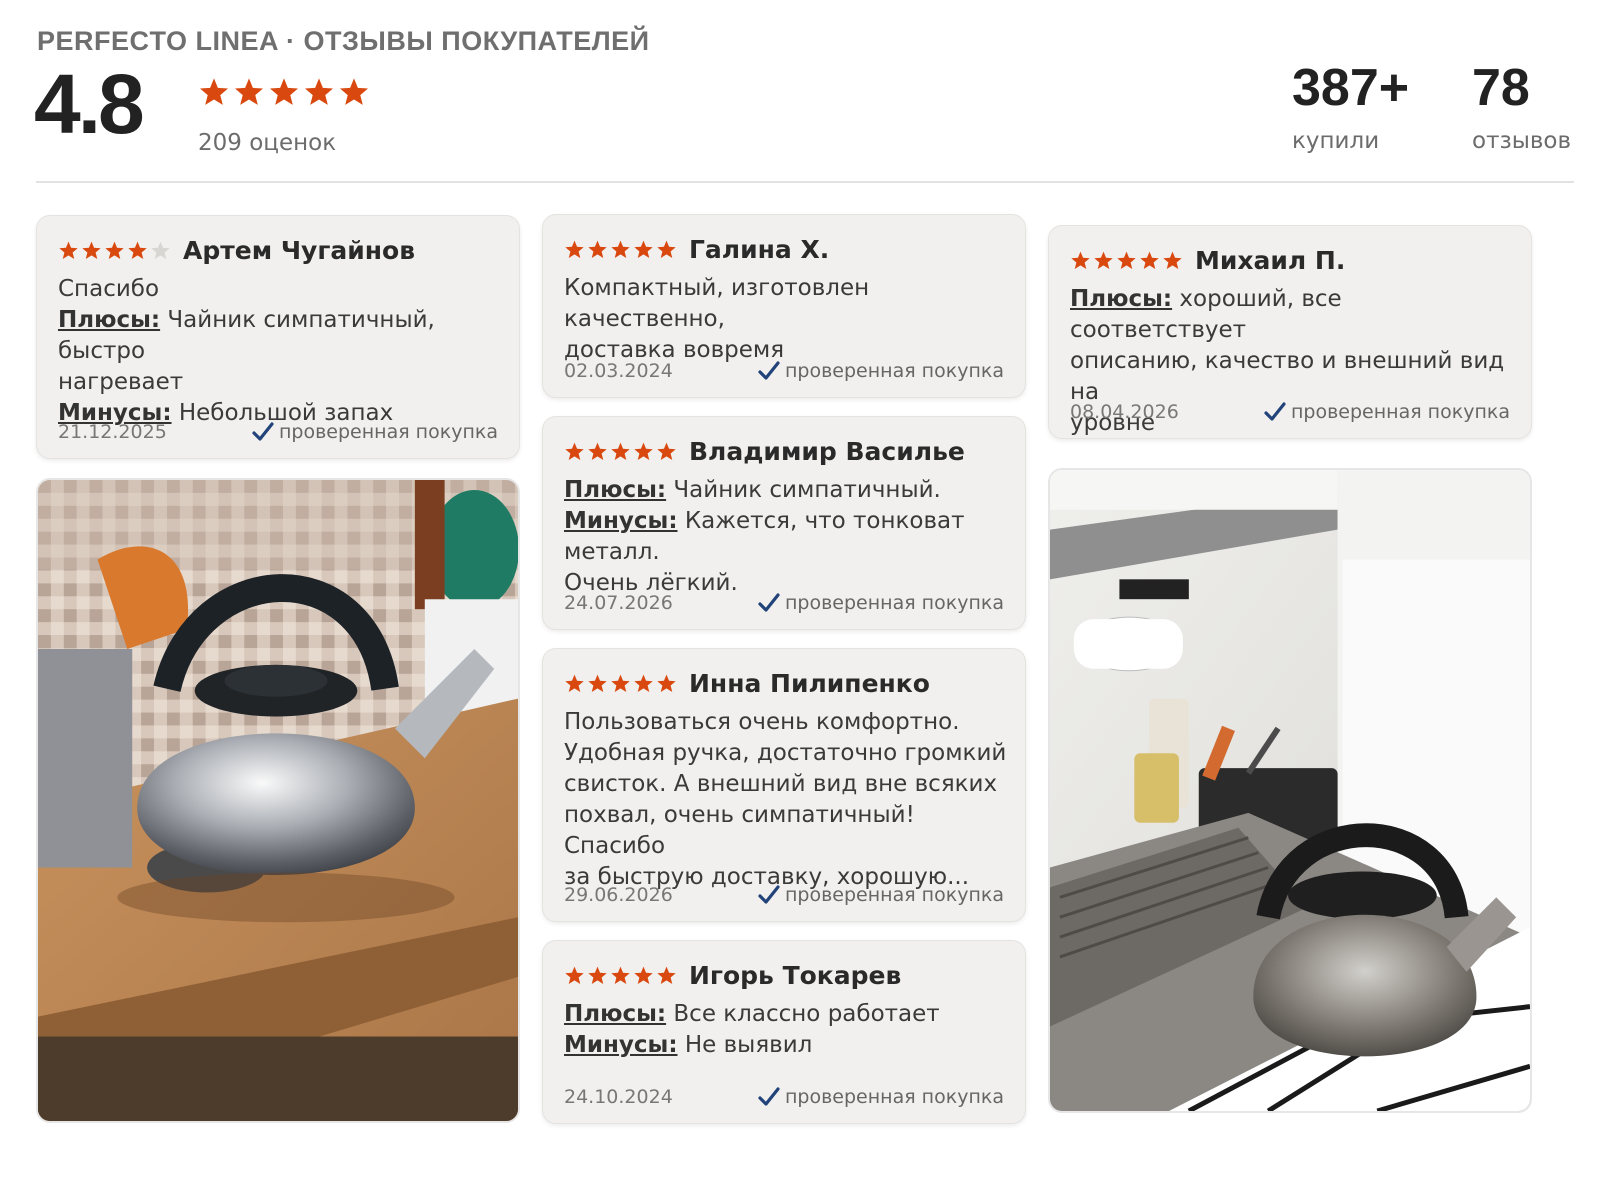  Describe the element at coordinates (784, 1097) in the screenshot. I see `review-footer: 24.10.2024 проверенная покупка` at that location.